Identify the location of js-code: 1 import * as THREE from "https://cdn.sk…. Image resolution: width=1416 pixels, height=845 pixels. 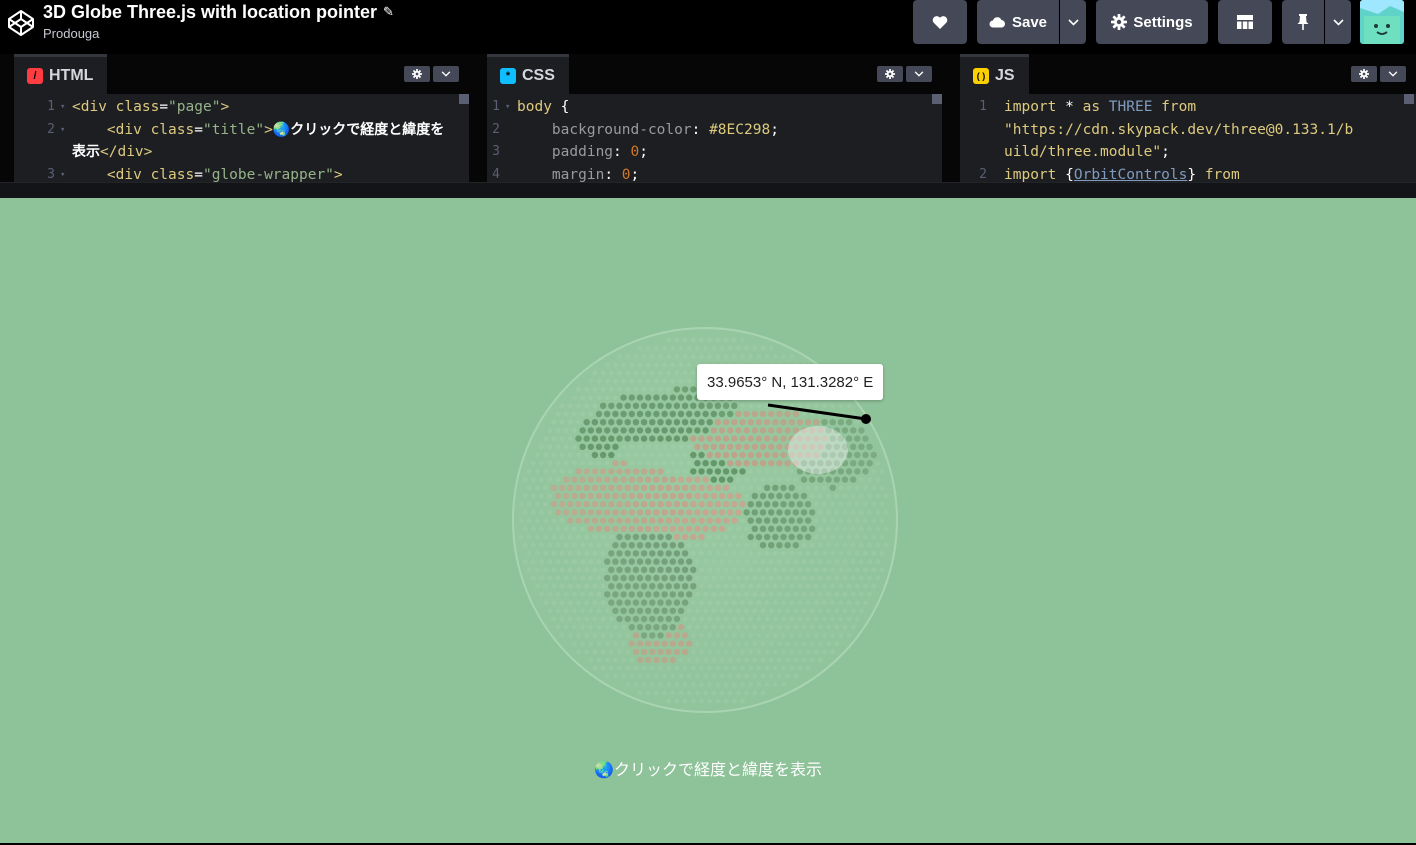
(1188, 138).